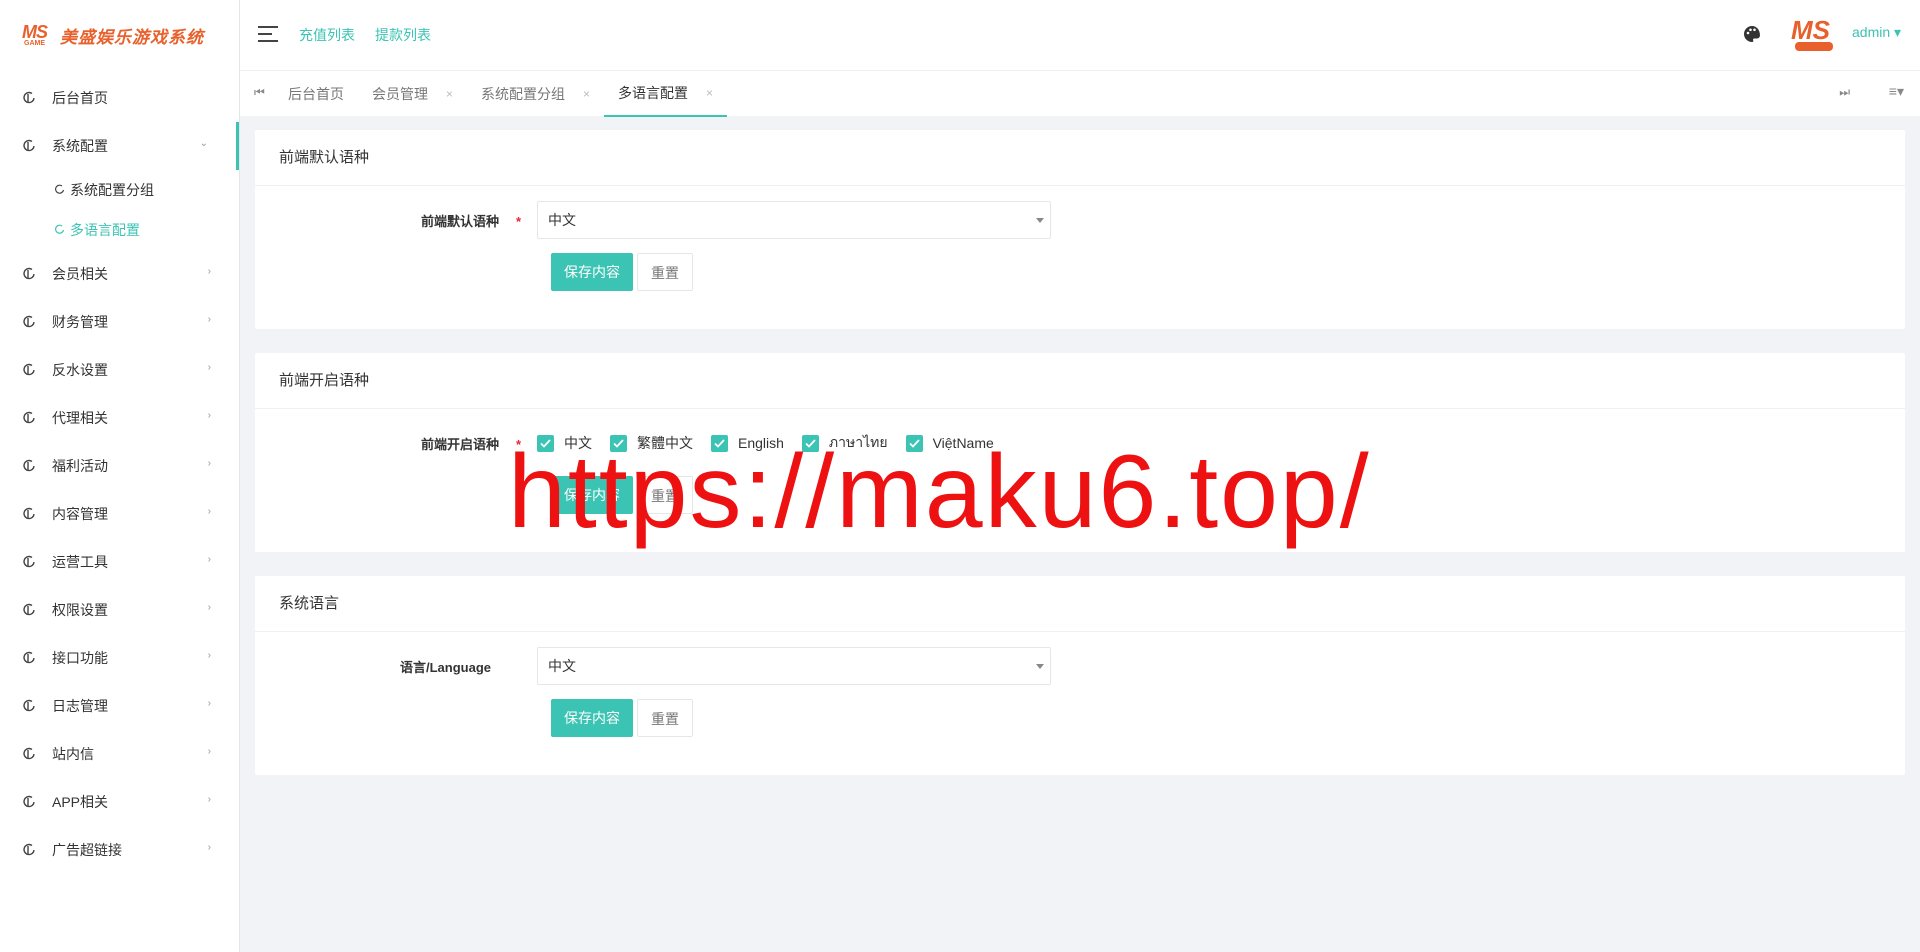 The height and width of the screenshot is (952, 1920). I want to click on sidebar-submenu: 系统配置分组 多语言配置, so click(119, 210).